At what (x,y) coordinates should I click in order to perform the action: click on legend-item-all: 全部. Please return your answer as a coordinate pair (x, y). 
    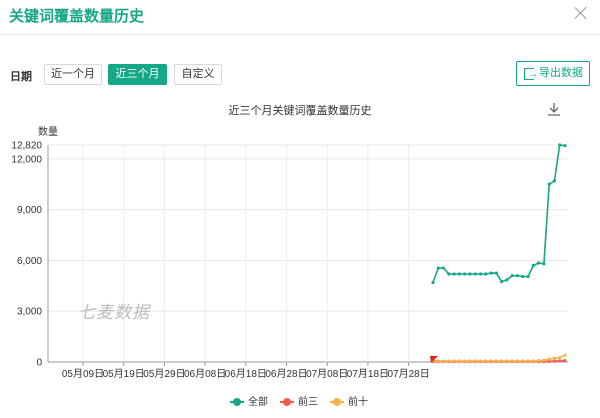
    Looking at the image, I should click on (249, 400).